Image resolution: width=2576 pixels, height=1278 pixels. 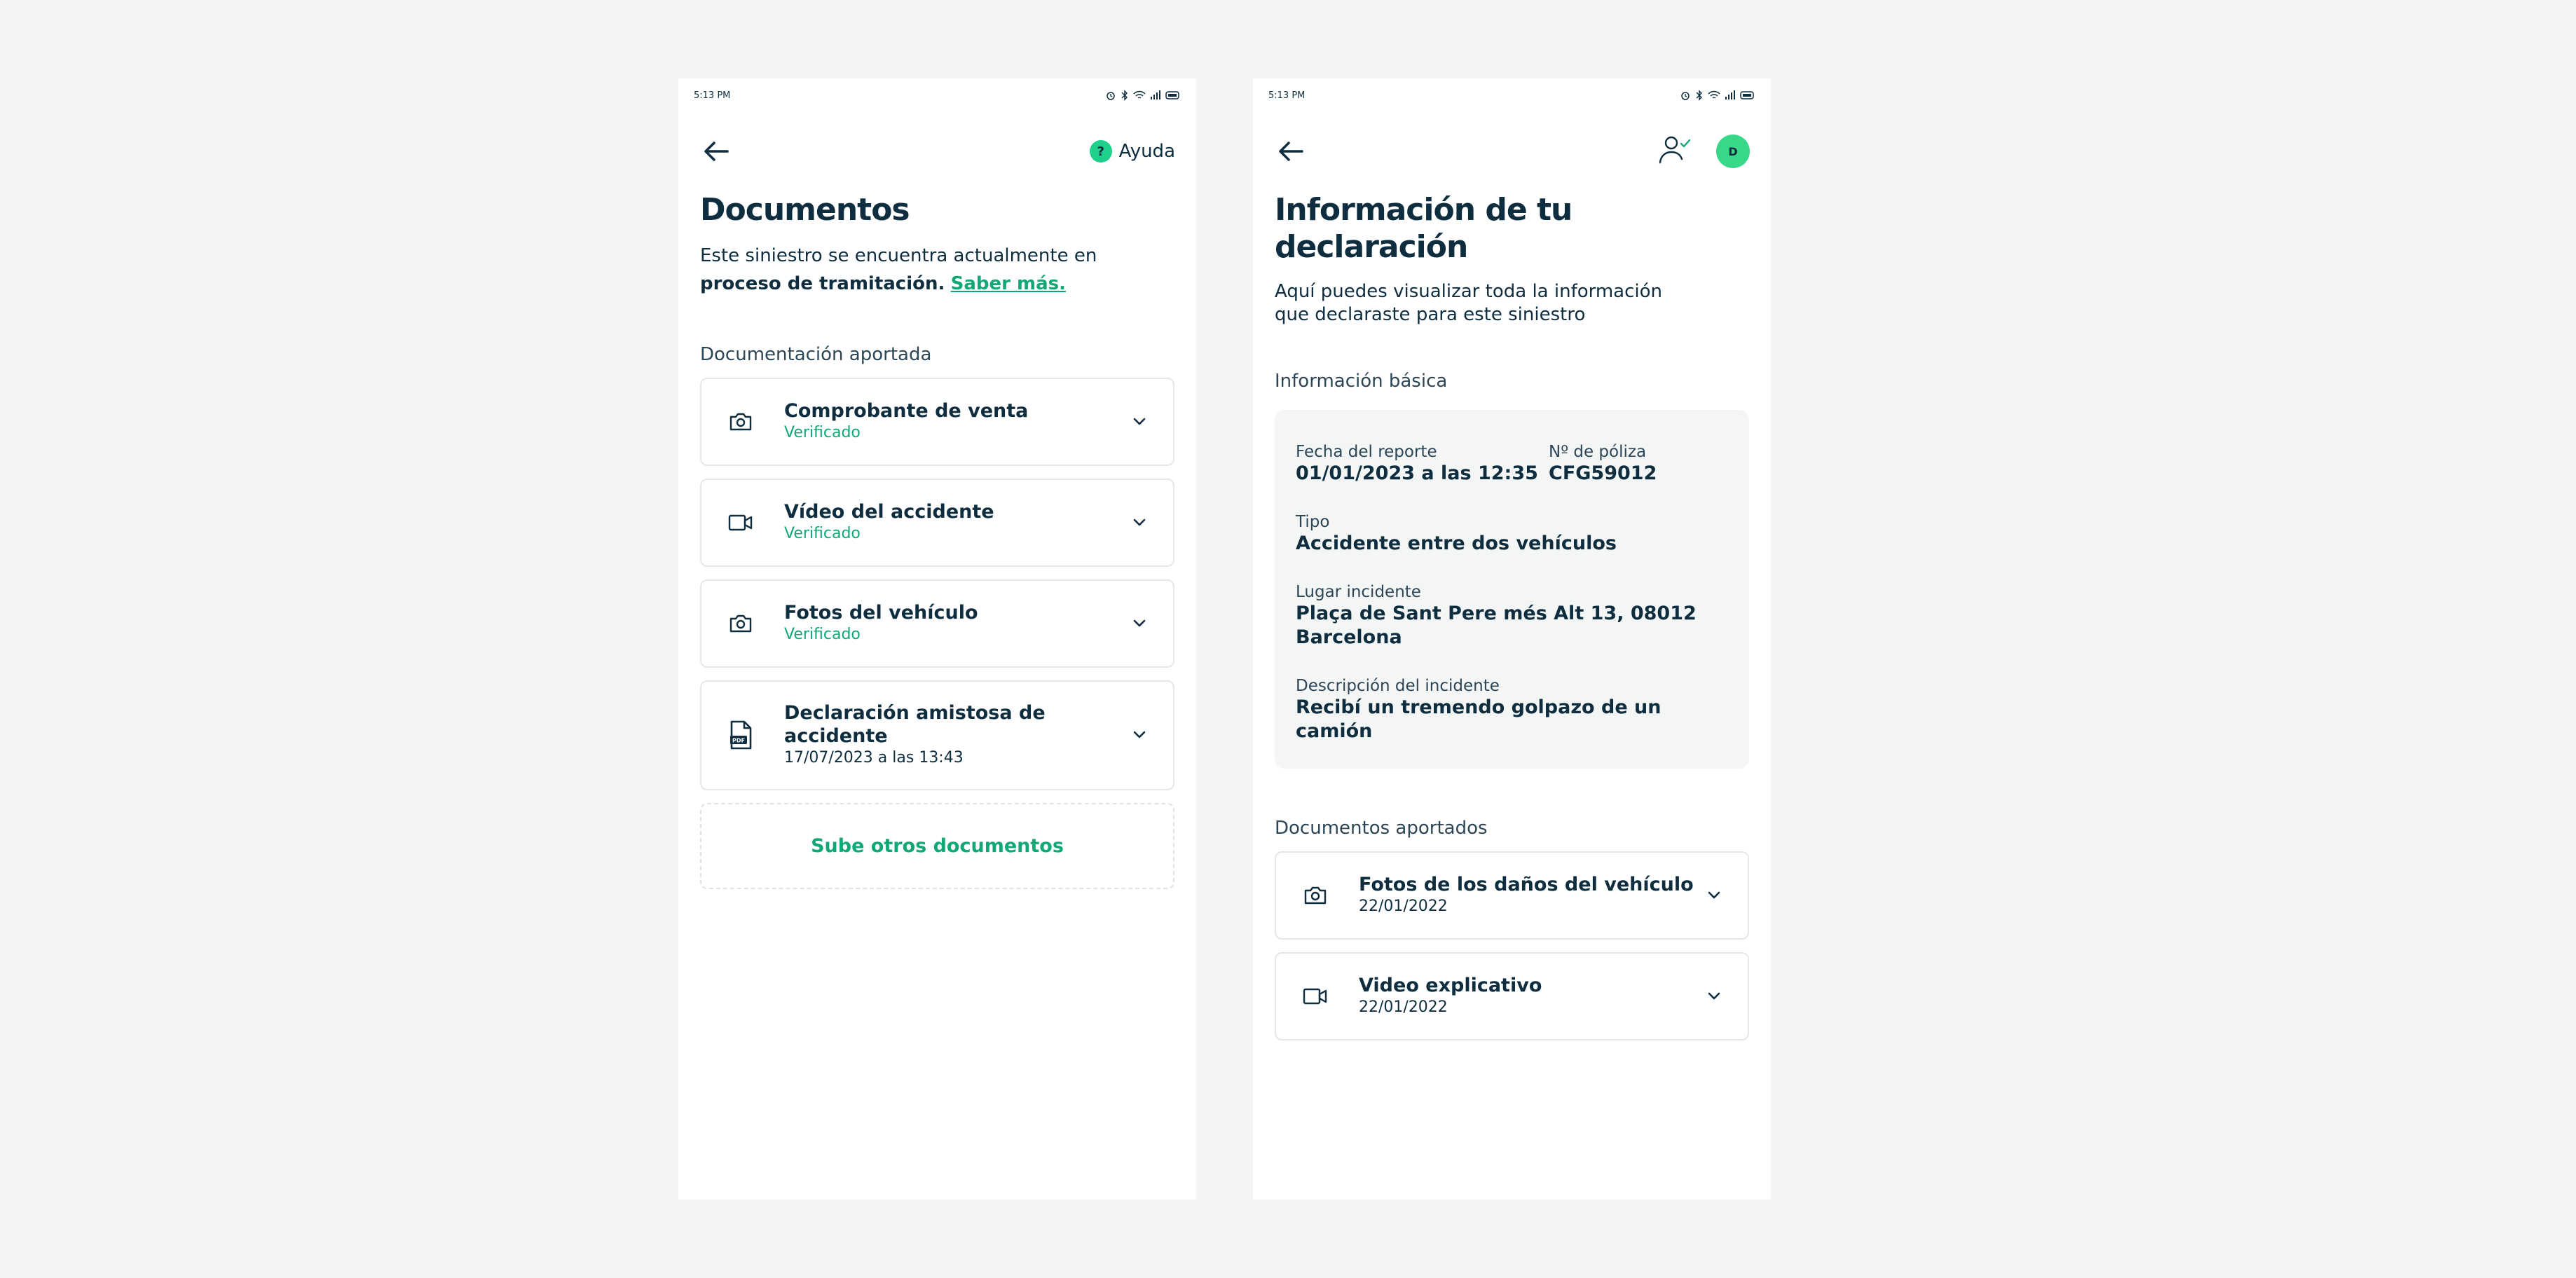 What do you see at coordinates (874, 758) in the screenshot?
I see `document-date: 17/07/2023 a las 13:43` at bounding box center [874, 758].